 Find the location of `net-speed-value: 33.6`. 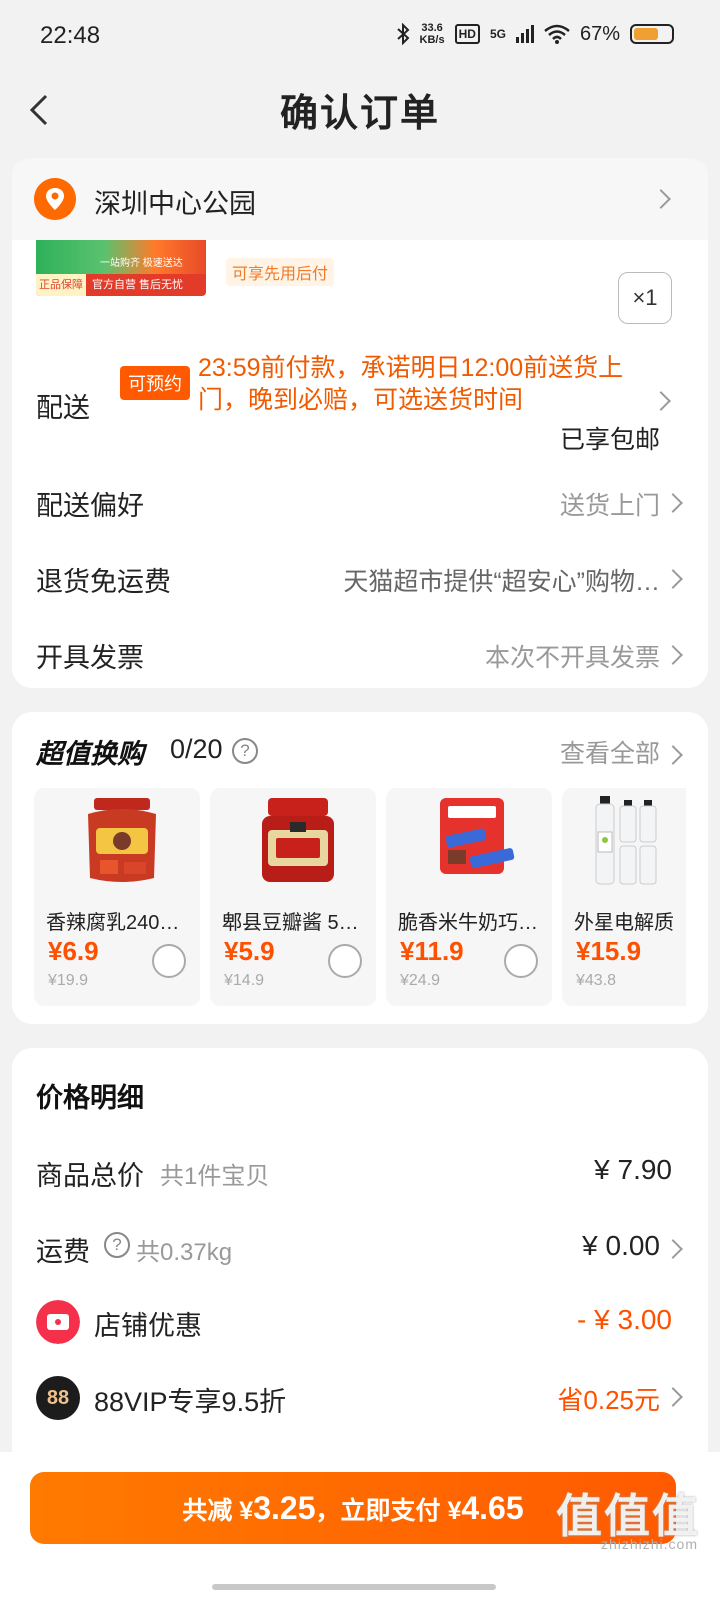

net-speed-value: 33.6 is located at coordinates (432, 28).